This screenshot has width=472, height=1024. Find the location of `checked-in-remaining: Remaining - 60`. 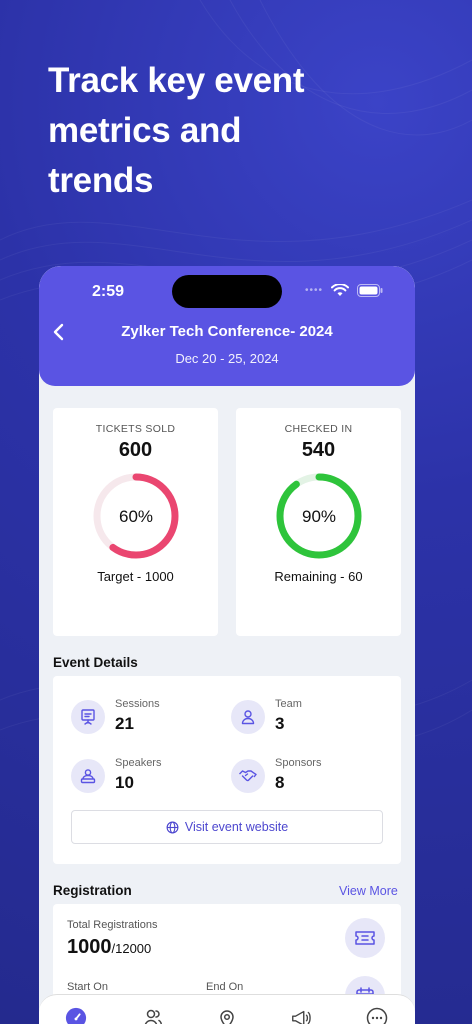

checked-in-remaining: Remaining - 60 is located at coordinates (318, 576).